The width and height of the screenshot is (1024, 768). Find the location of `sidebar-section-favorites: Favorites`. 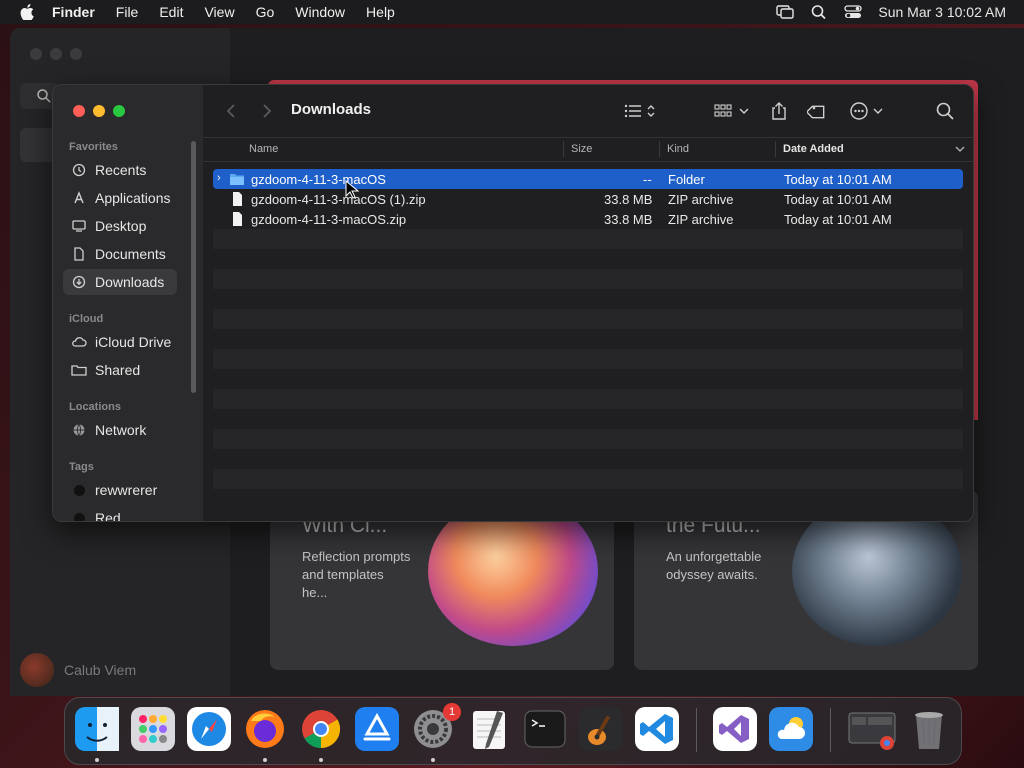

sidebar-section-favorites: Favorites is located at coordinates (93, 147).